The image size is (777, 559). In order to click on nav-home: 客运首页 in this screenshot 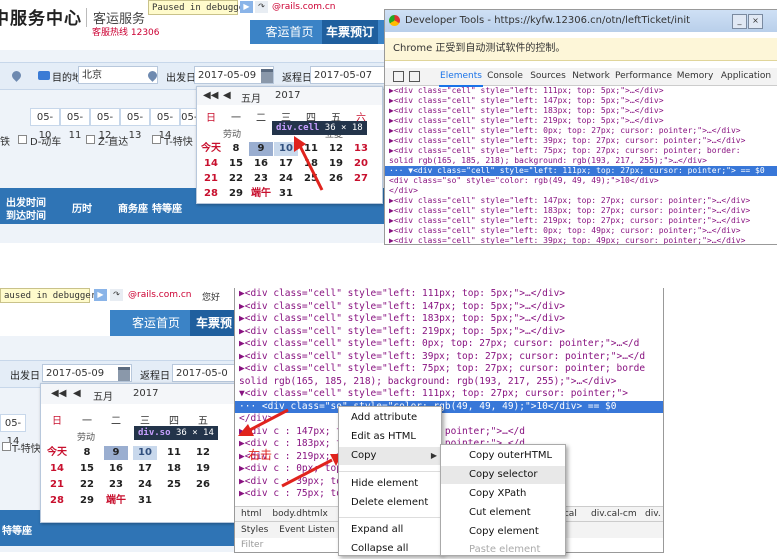, I will do `click(289, 32)`.